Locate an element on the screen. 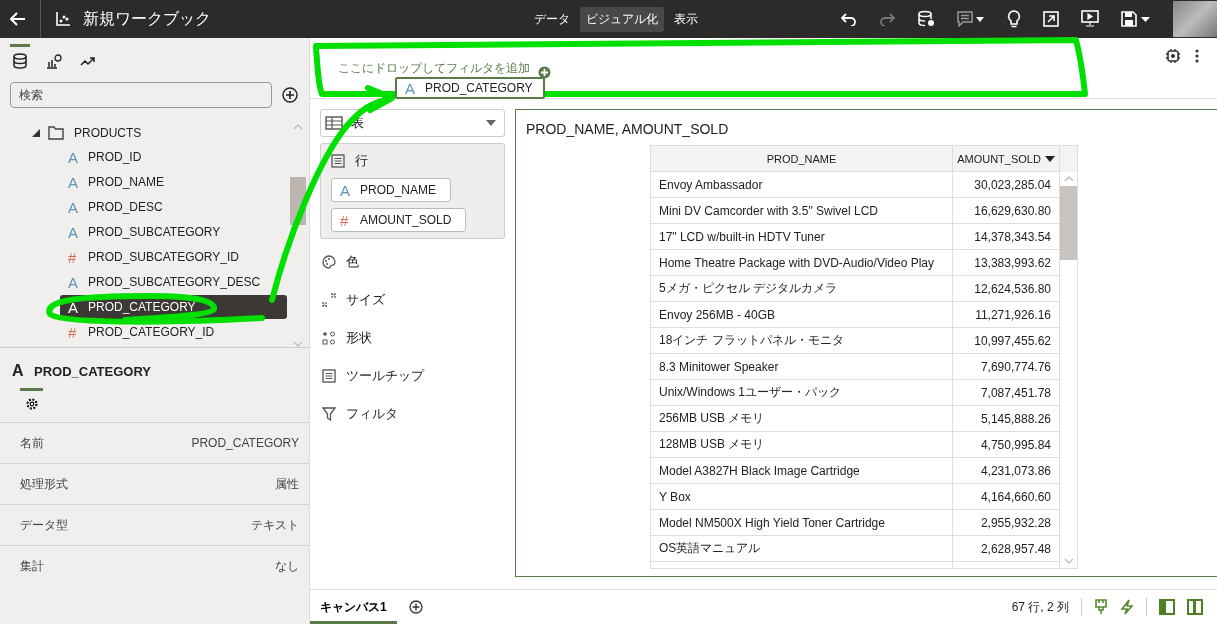  field-chip: A PROD_NAME is located at coordinates (391, 190).